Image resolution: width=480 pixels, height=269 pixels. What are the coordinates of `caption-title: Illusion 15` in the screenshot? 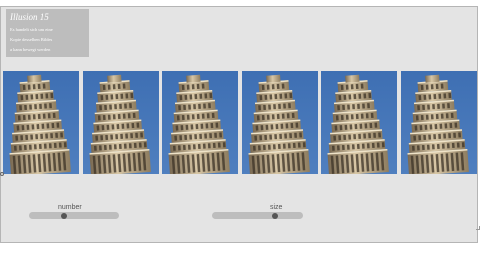 It's located at (29, 17).